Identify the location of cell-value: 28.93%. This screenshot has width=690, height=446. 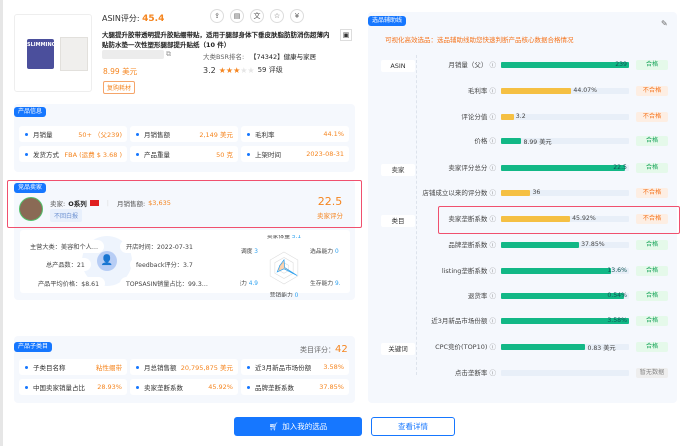
(109, 387).